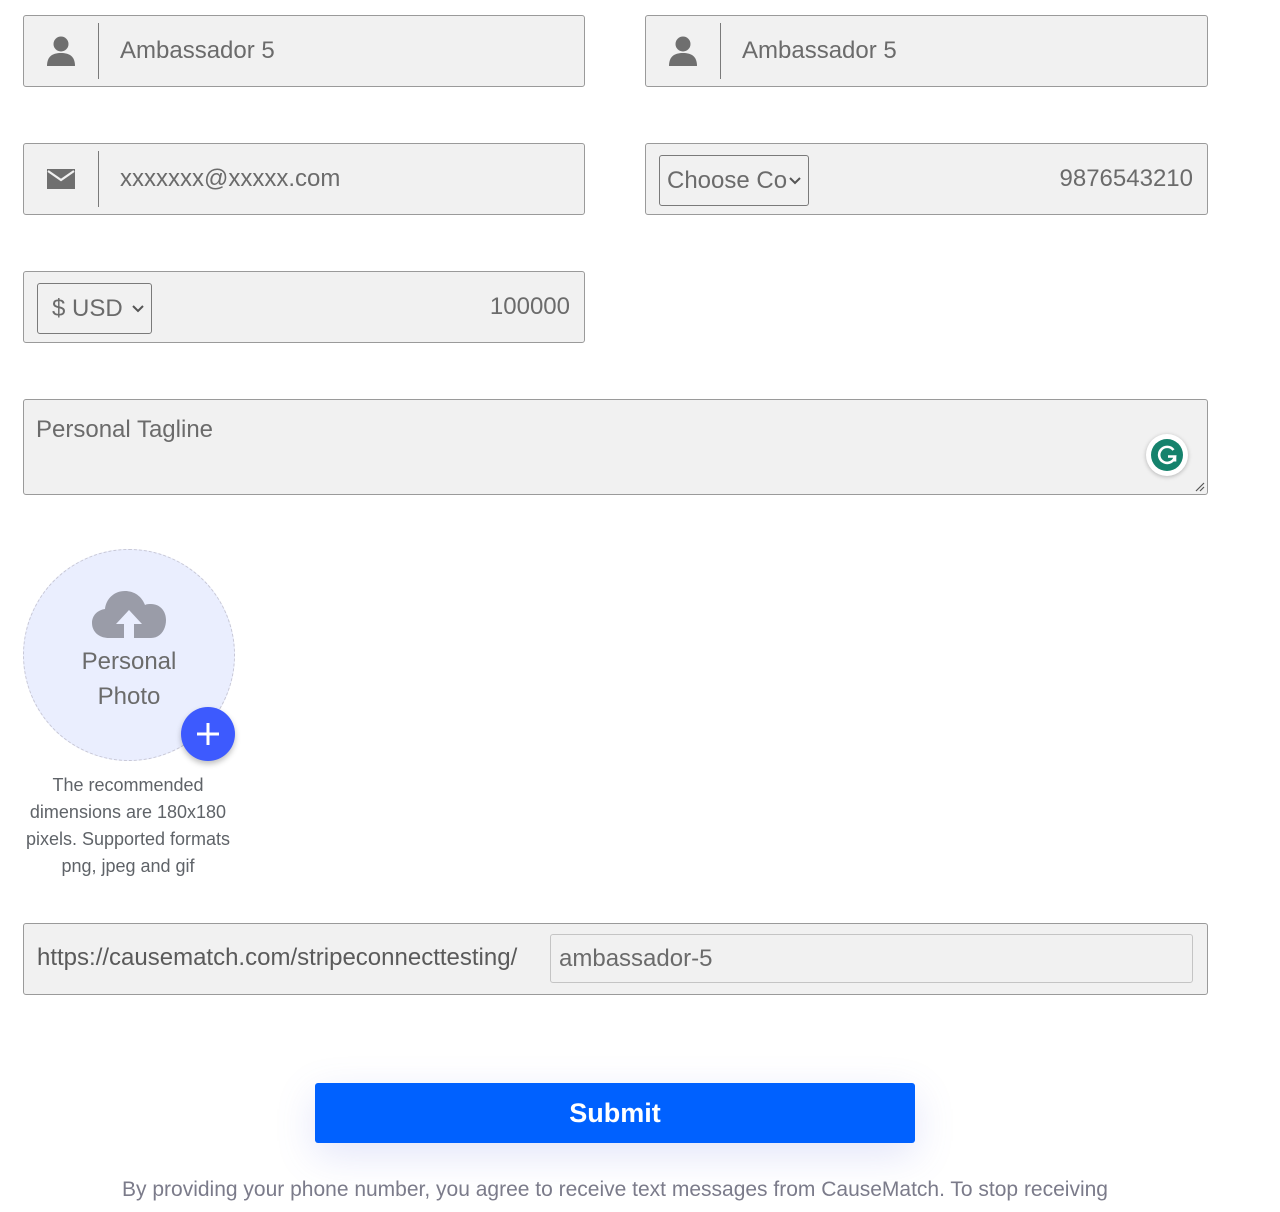 The height and width of the screenshot is (1212, 1280). I want to click on tagline-textarea: Personal Tagline, so click(615, 447).